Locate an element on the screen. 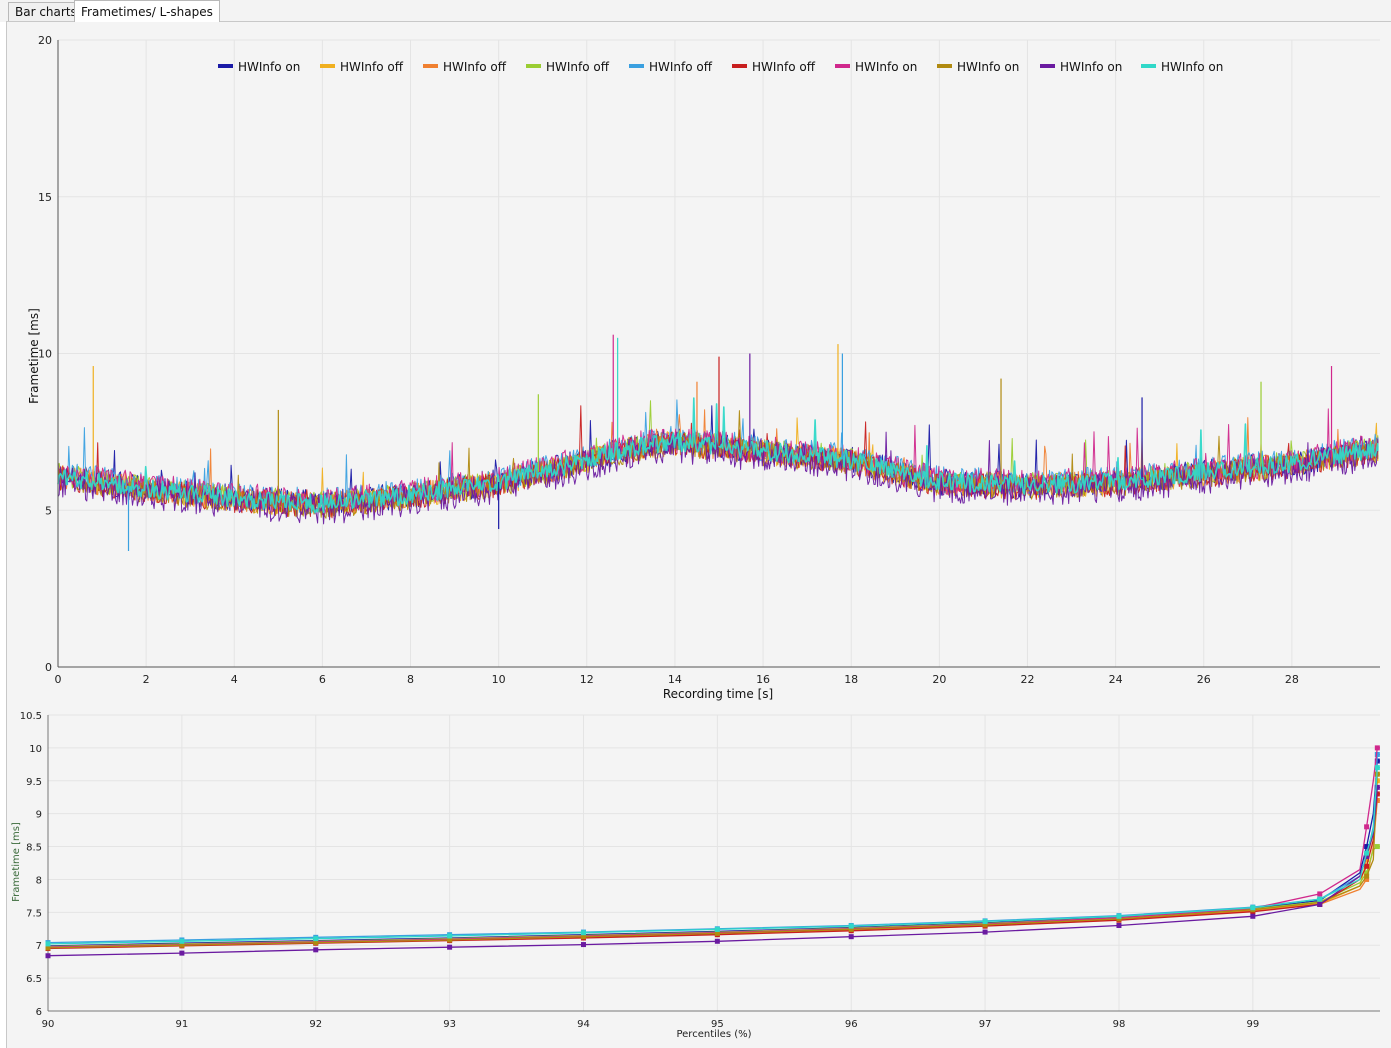 The width and height of the screenshot is (1391, 1048). frametime-chart-x-tick-label: 24 is located at coordinates (1116, 679).